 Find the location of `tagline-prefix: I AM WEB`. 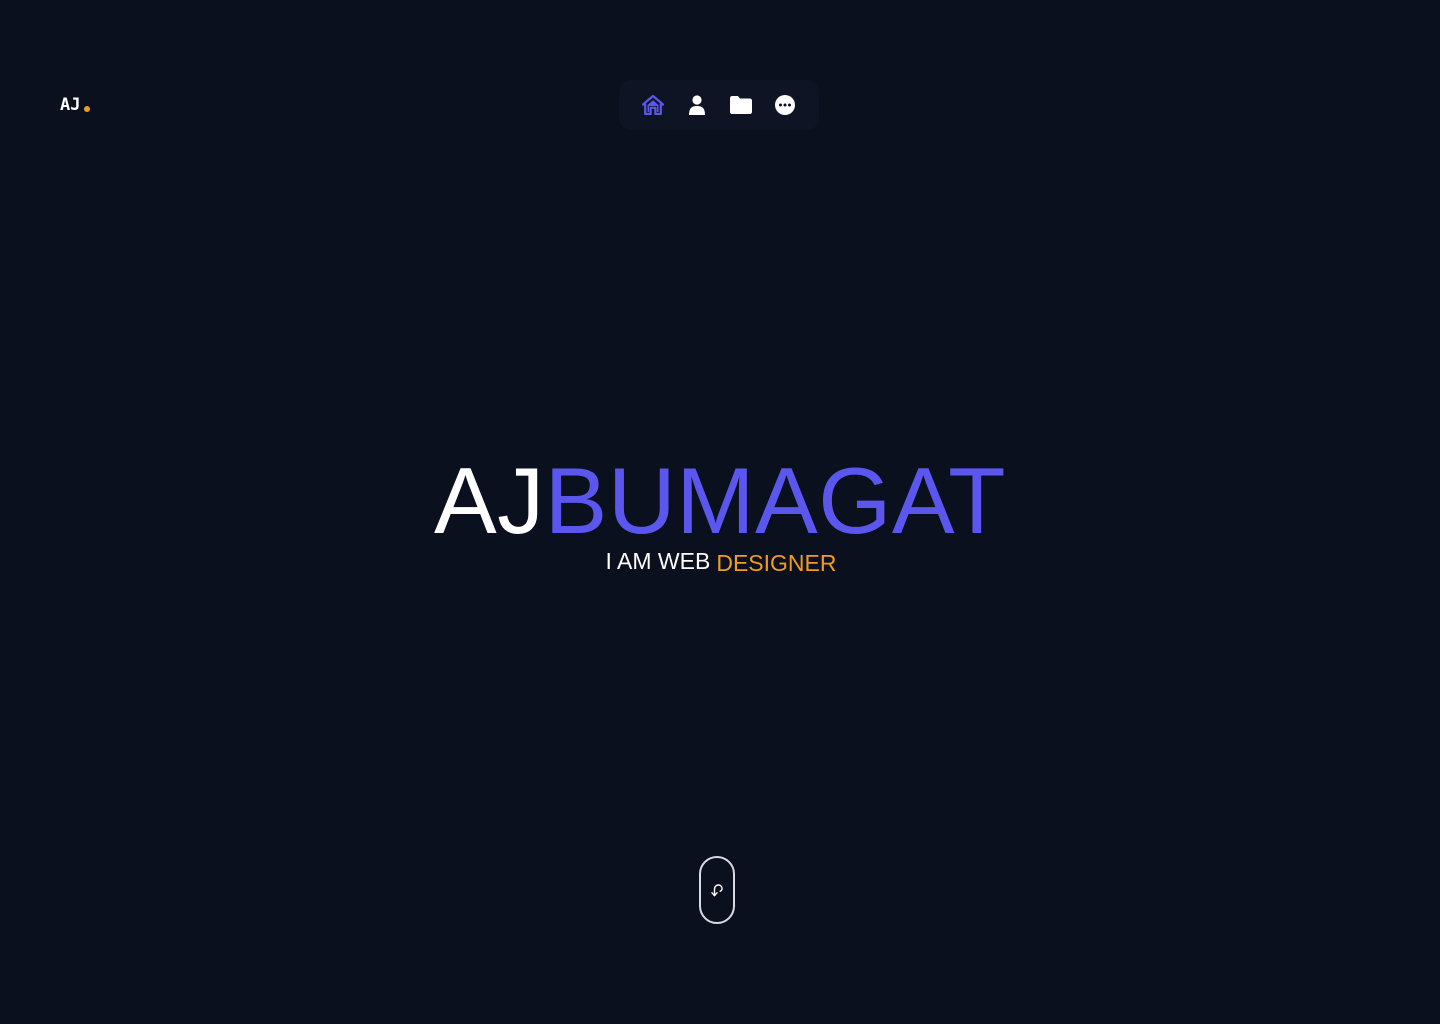

tagline-prefix: I AM WEB is located at coordinates (658, 561).